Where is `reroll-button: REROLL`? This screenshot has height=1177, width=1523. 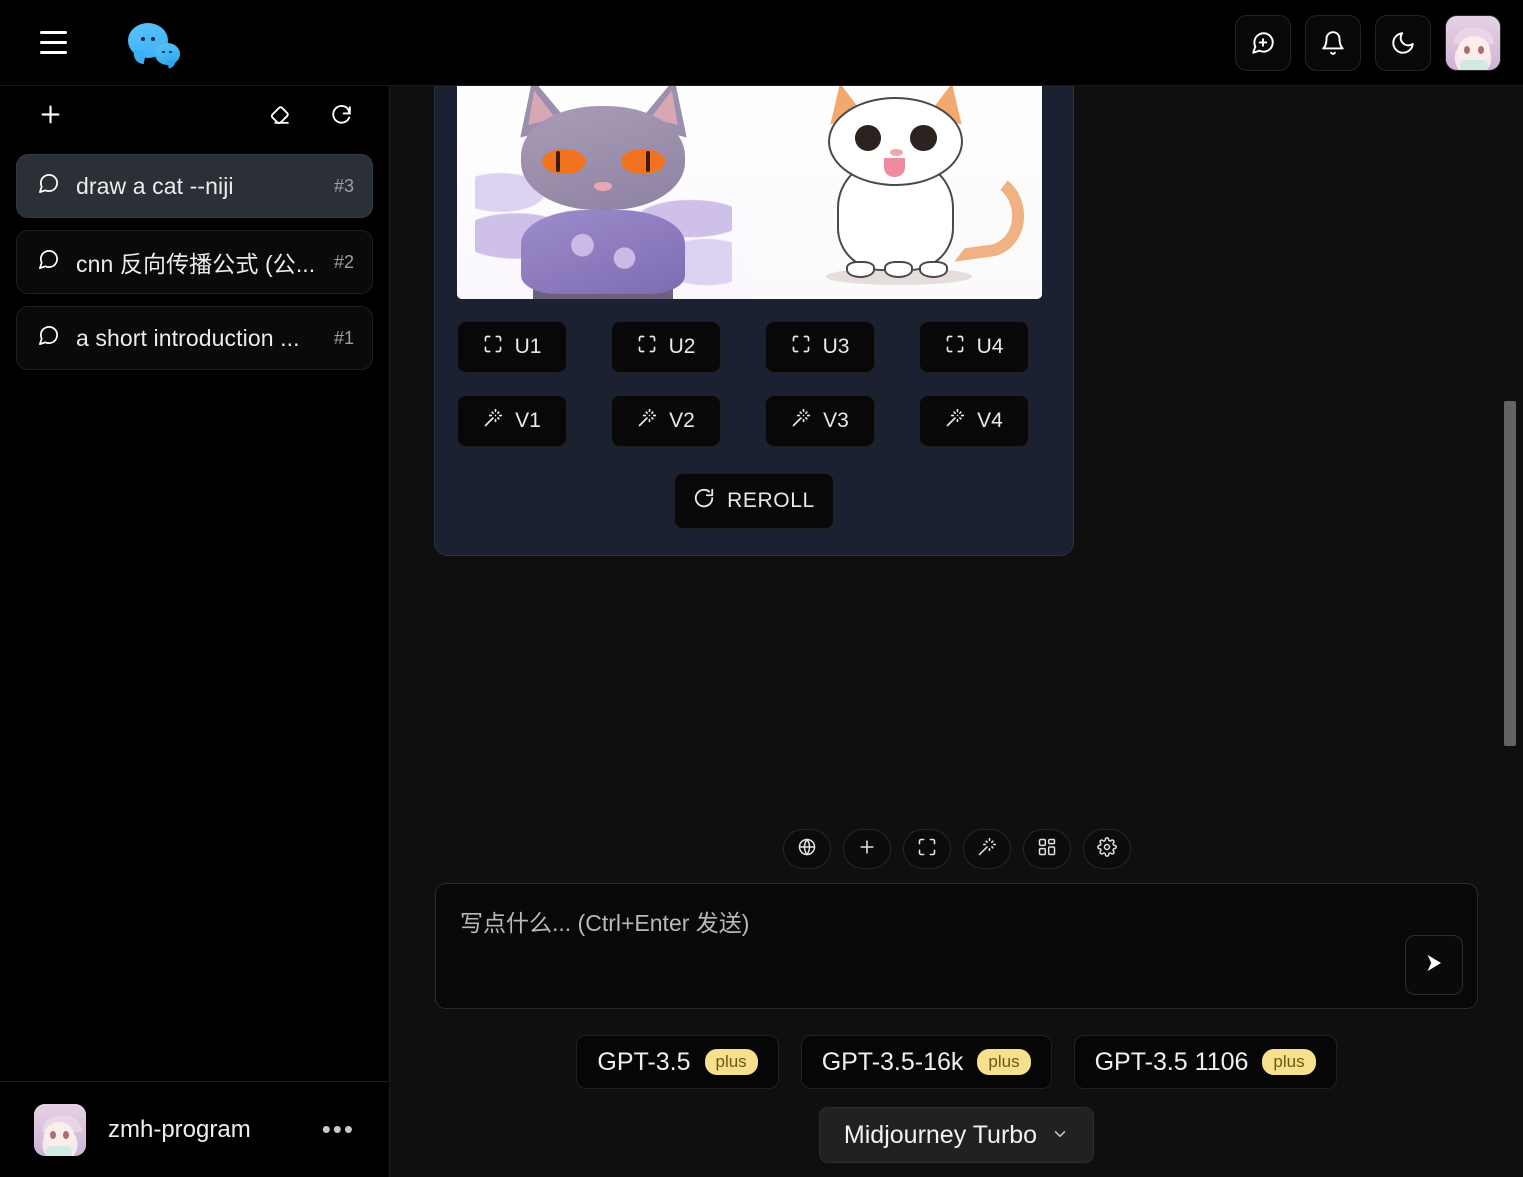 reroll-button: REROLL is located at coordinates (754, 501).